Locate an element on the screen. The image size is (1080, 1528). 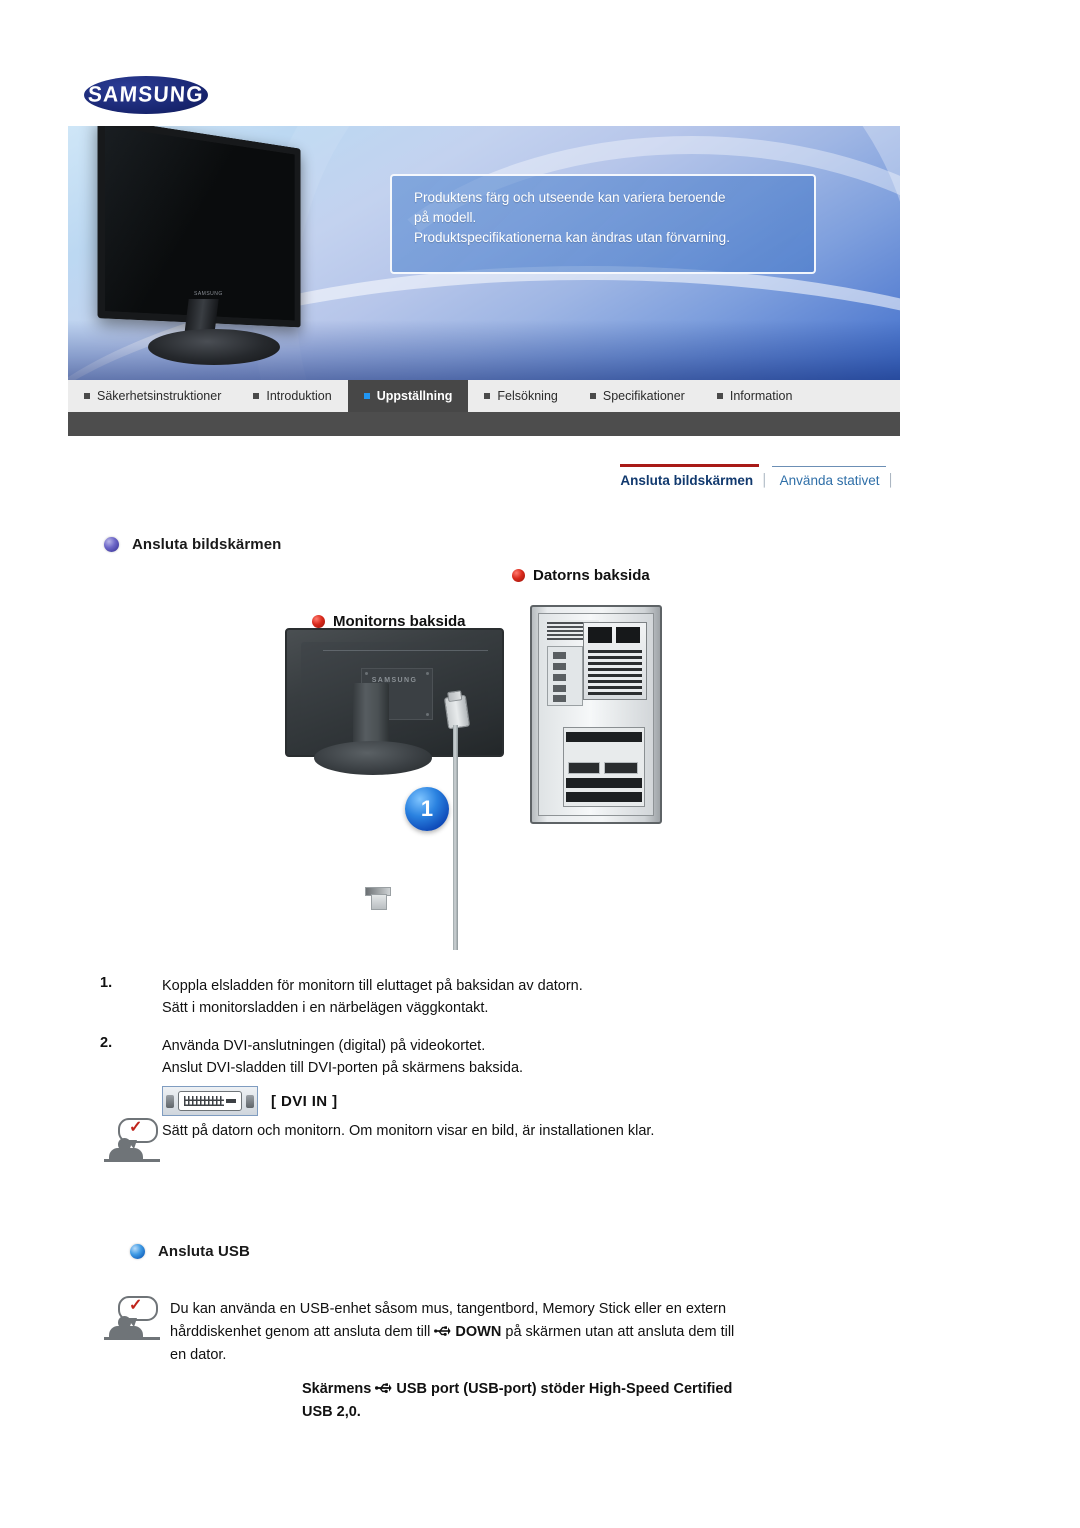
pc-rear-panel is located at coordinates (596, 714).